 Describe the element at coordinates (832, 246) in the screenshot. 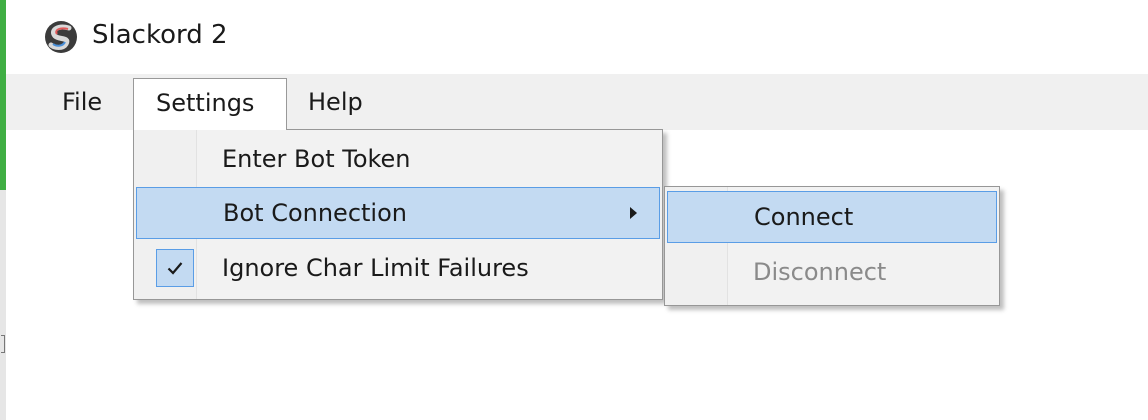

I see `bot-connection-submenu: Connect Disconnect` at that location.